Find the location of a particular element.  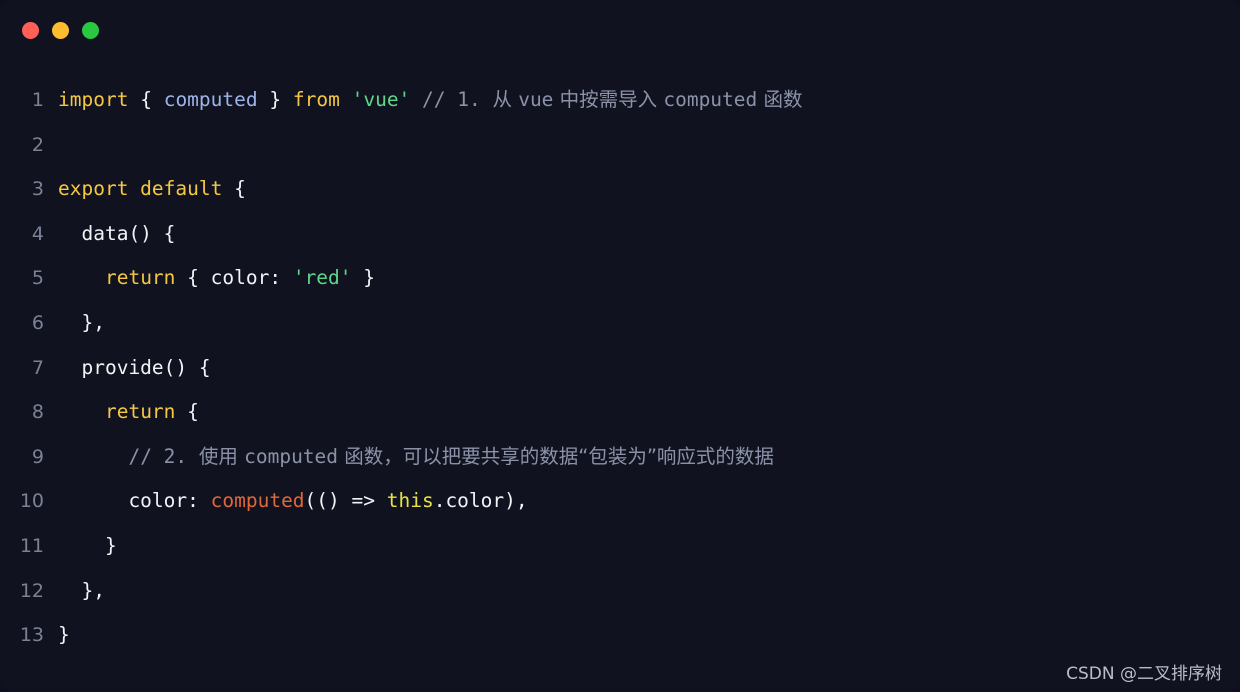

window-titlebar is located at coordinates (620, 30).